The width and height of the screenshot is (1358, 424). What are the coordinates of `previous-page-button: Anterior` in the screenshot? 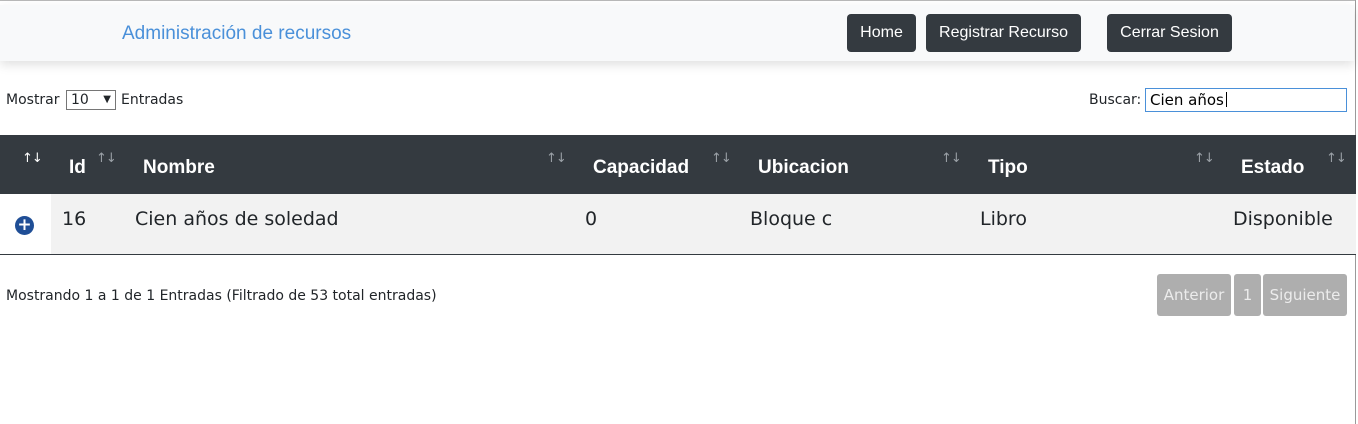 It's located at (1194, 295).